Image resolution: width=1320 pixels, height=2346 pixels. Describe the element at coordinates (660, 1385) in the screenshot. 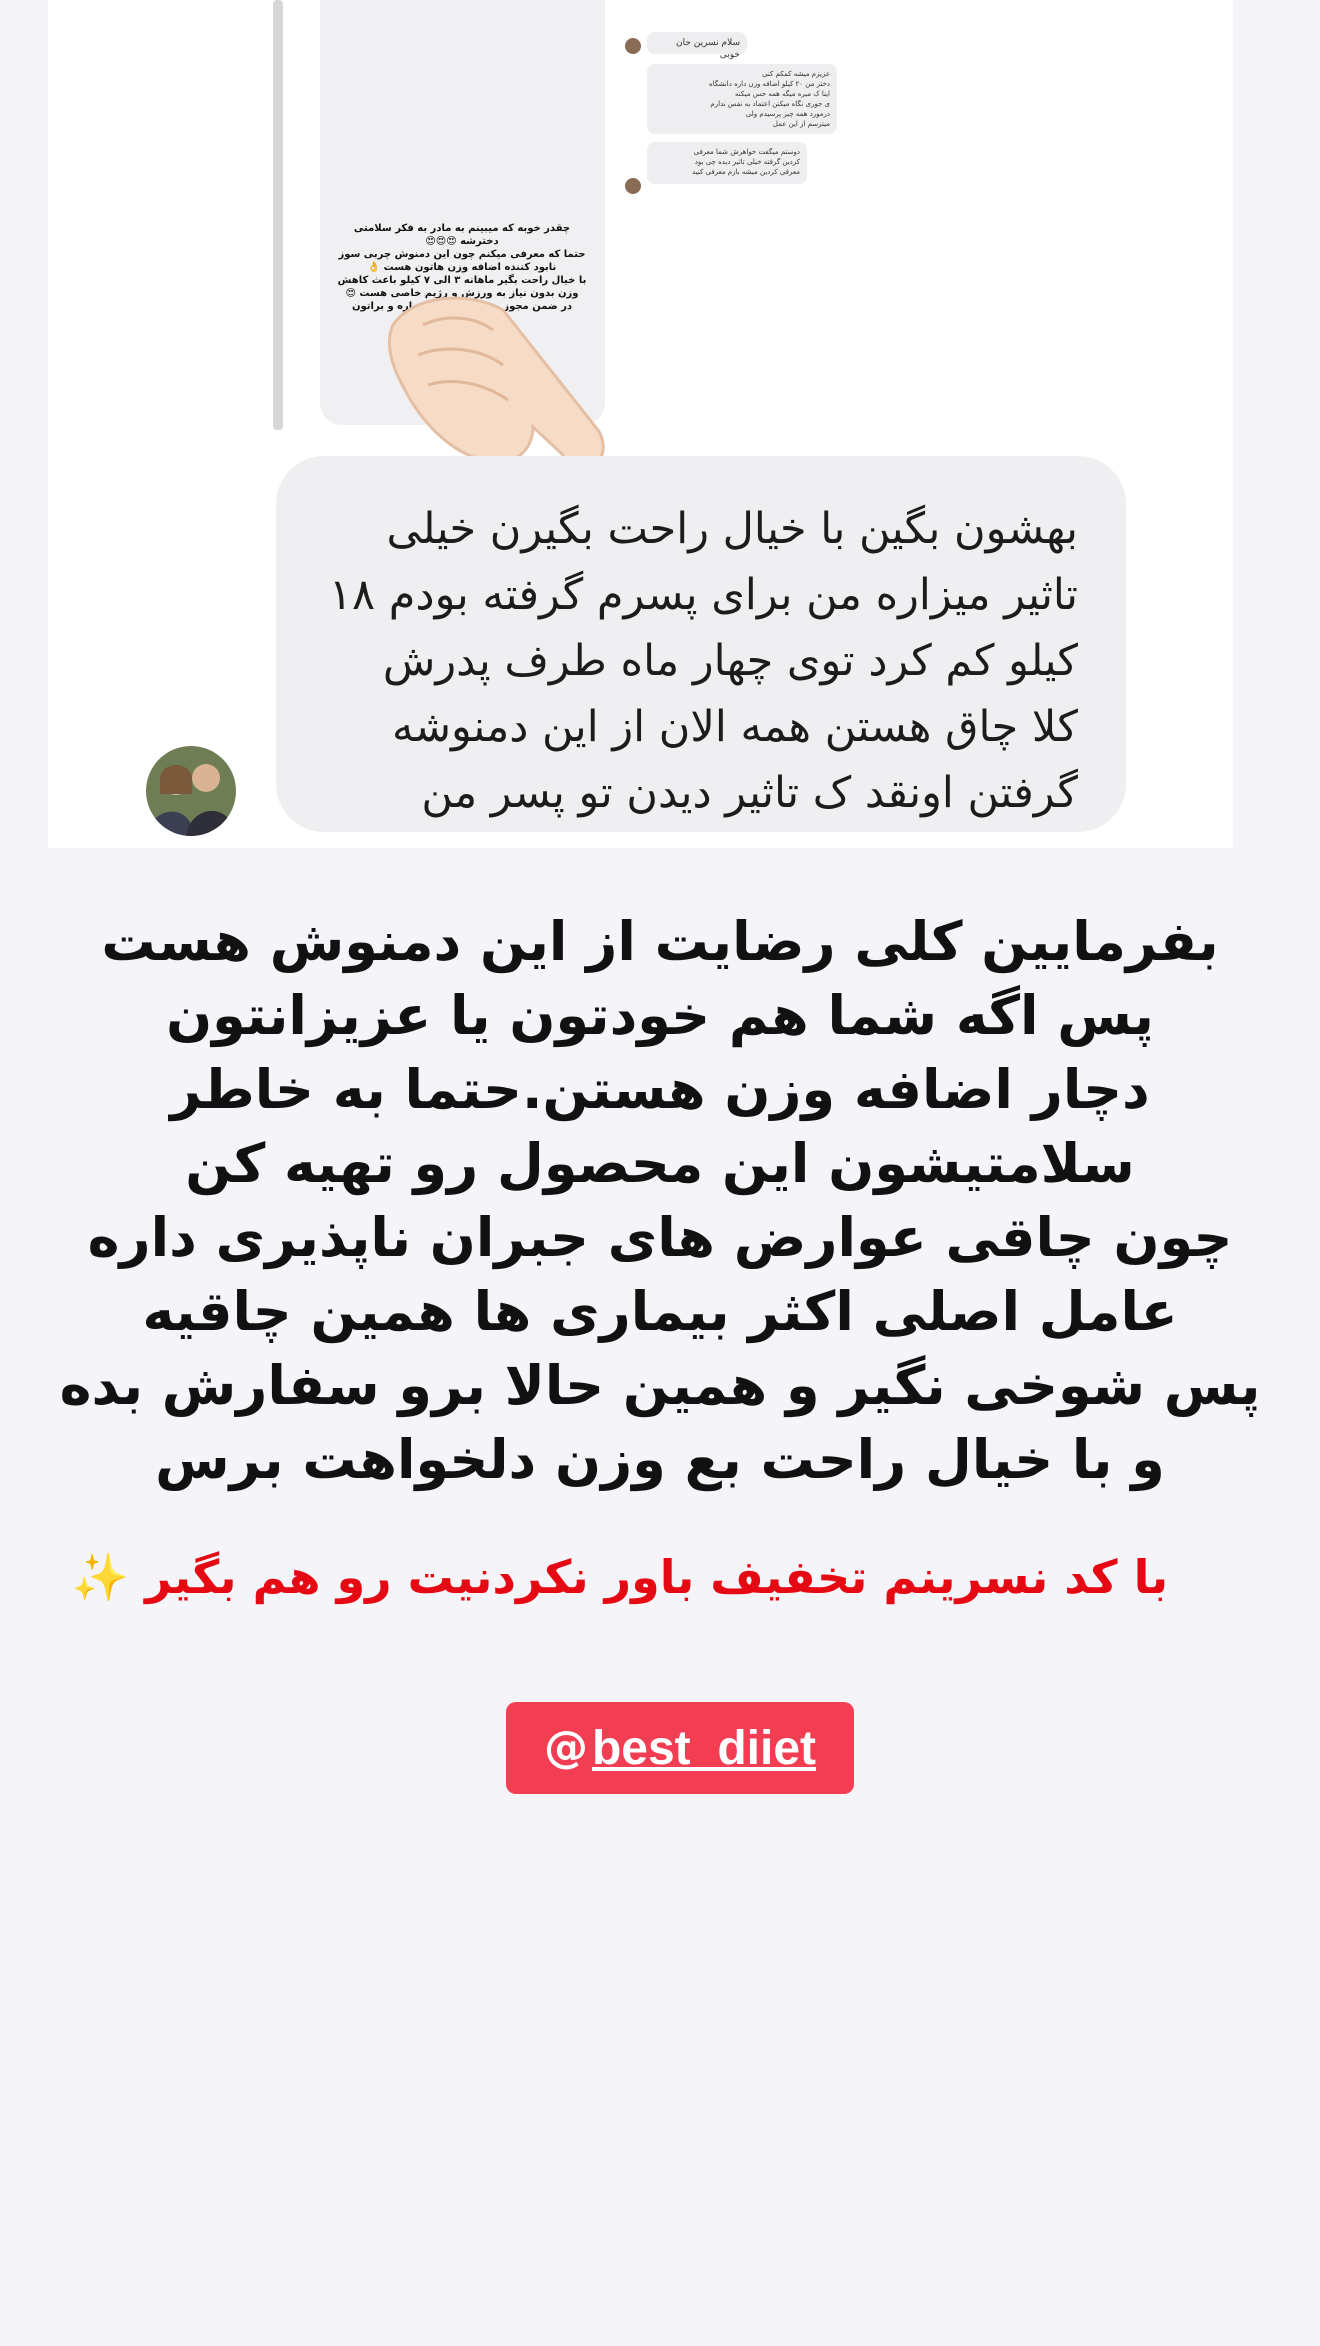

I see `promo-line: پس شوخی نگیر و همین حالا برو سفارش بده` at that location.